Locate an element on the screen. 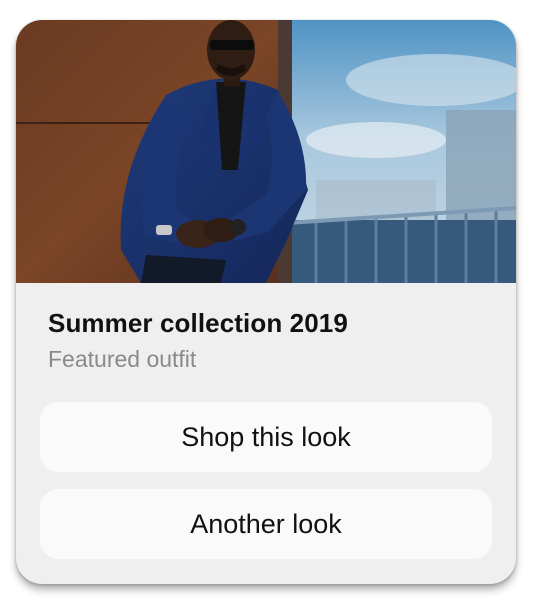  collection-subtitle: Featured outfit is located at coordinates (122, 359).